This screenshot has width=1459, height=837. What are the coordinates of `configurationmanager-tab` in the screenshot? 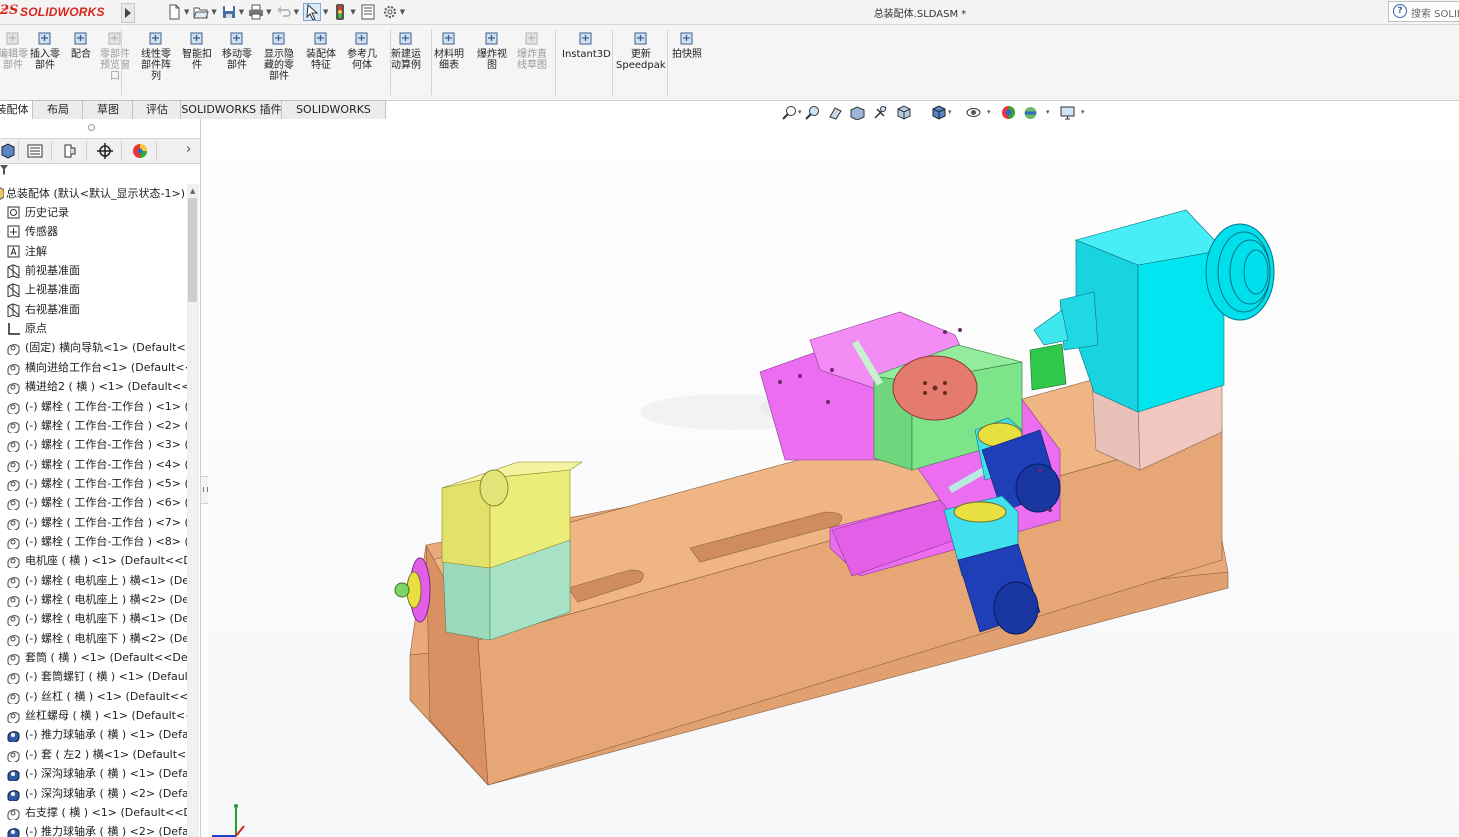 It's located at (70, 151).